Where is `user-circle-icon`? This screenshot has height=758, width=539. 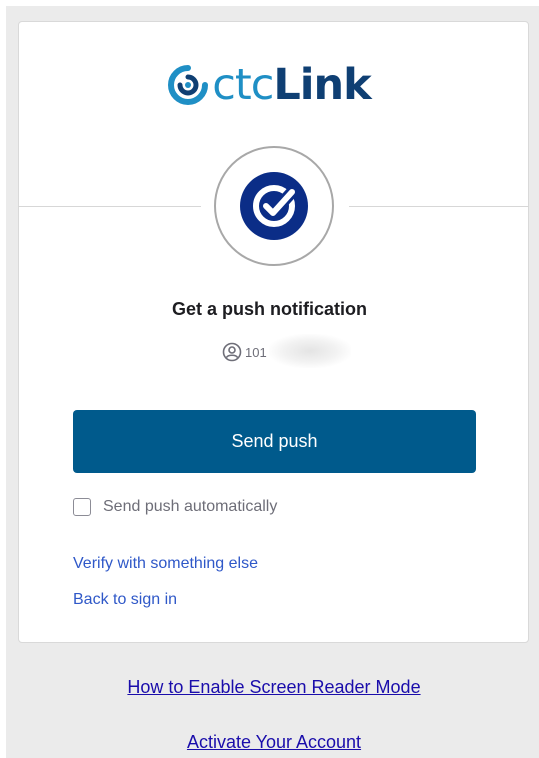 user-circle-icon is located at coordinates (232, 352).